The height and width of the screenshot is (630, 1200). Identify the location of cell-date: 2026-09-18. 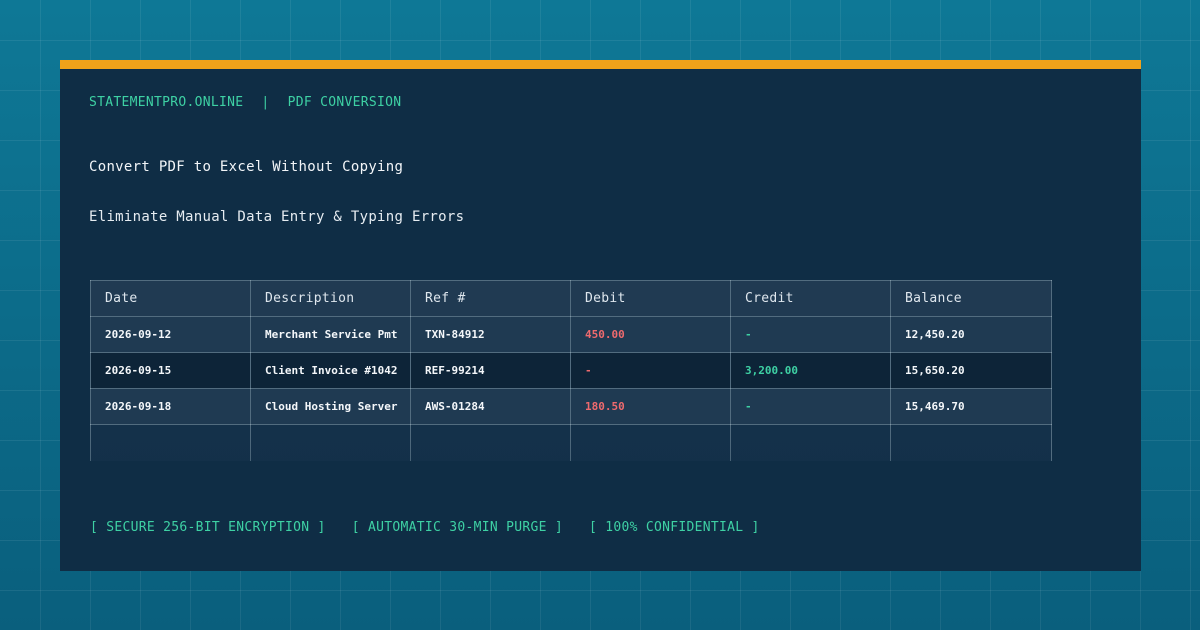
(170, 406).